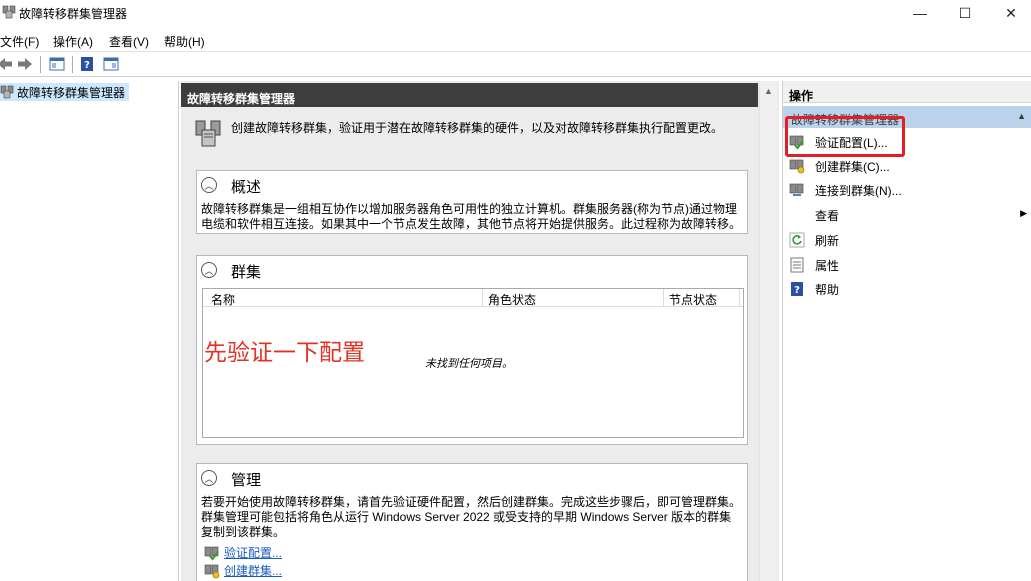 The width and height of the screenshot is (1031, 581). What do you see at coordinates (845, 136) in the screenshot?
I see `red-highlight-box` at bounding box center [845, 136].